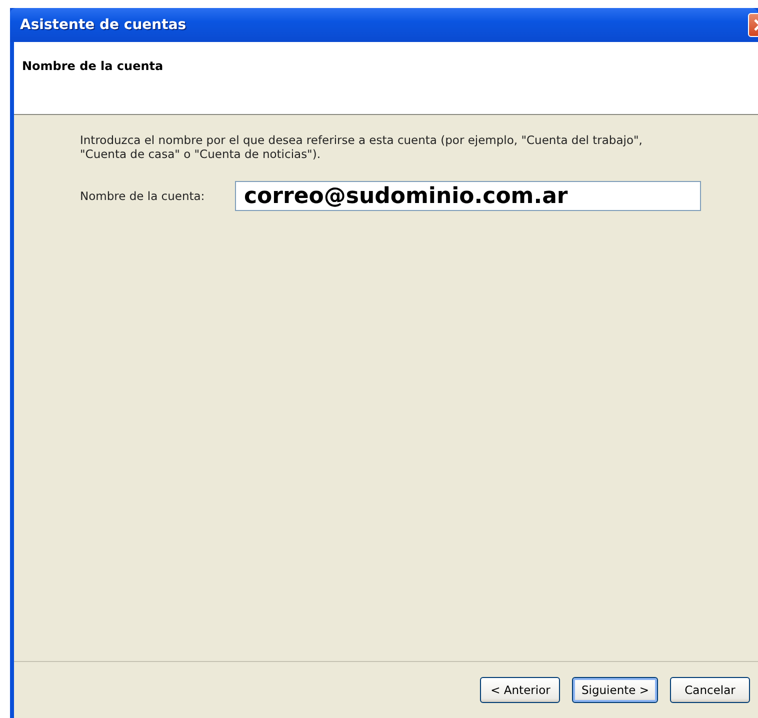 The width and height of the screenshot is (758, 718). Describe the element at coordinates (362, 147) in the screenshot. I see `instructions-text: Introduzca el nombre por el que desea referirse a esta cuenta (por ejemplo, "Cuenta del trabajo", "Cuenta de casa" o "Cuenta de noticias").` at that location.